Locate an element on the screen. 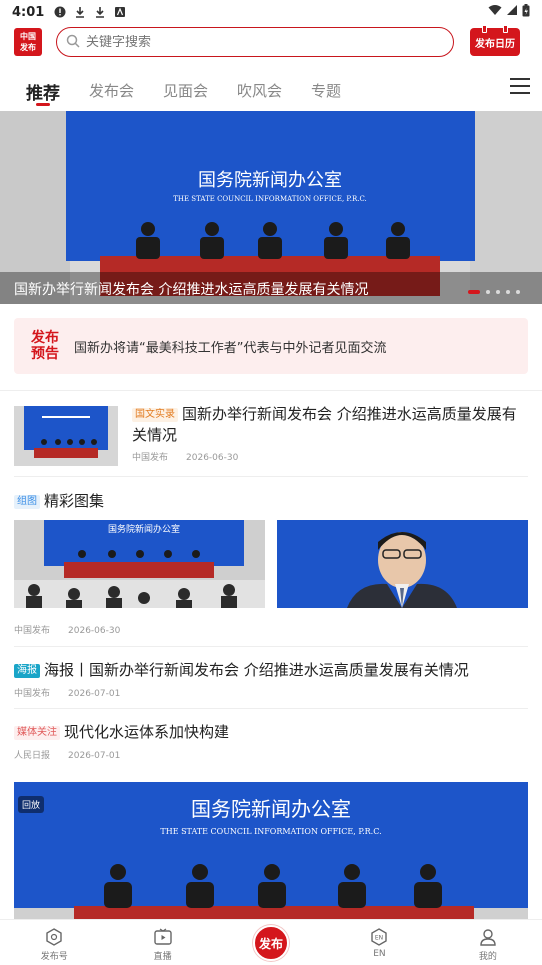  hexagon-icon is located at coordinates (54, 937).